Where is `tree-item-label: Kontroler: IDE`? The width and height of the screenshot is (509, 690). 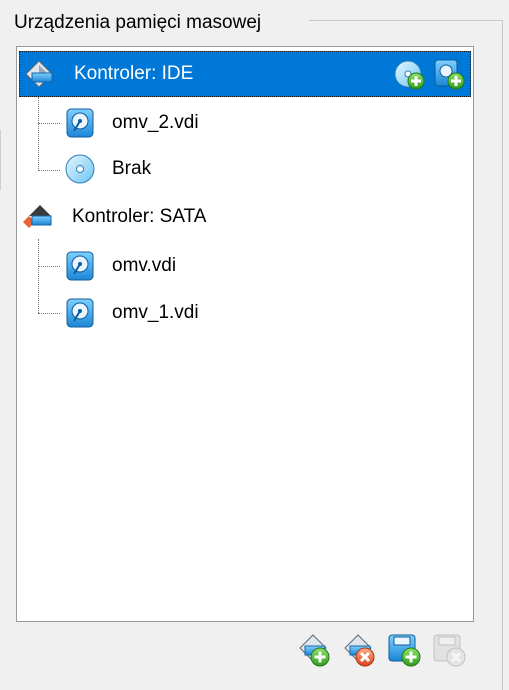
tree-item-label: Kontroler: IDE is located at coordinates (134, 73).